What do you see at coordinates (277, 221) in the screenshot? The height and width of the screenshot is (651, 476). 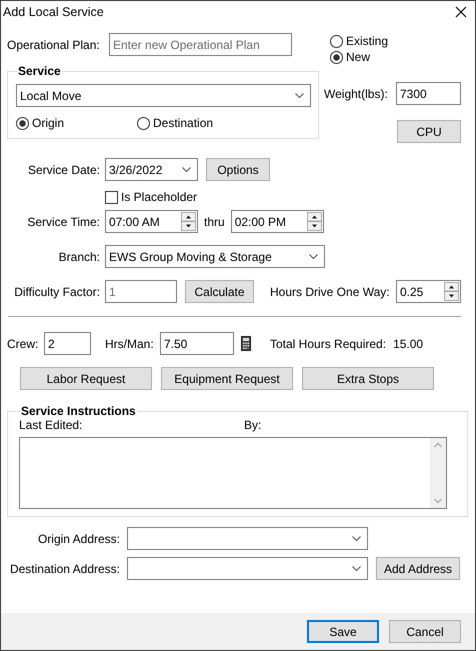 I see `time-spinner: 02:00 PM` at bounding box center [277, 221].